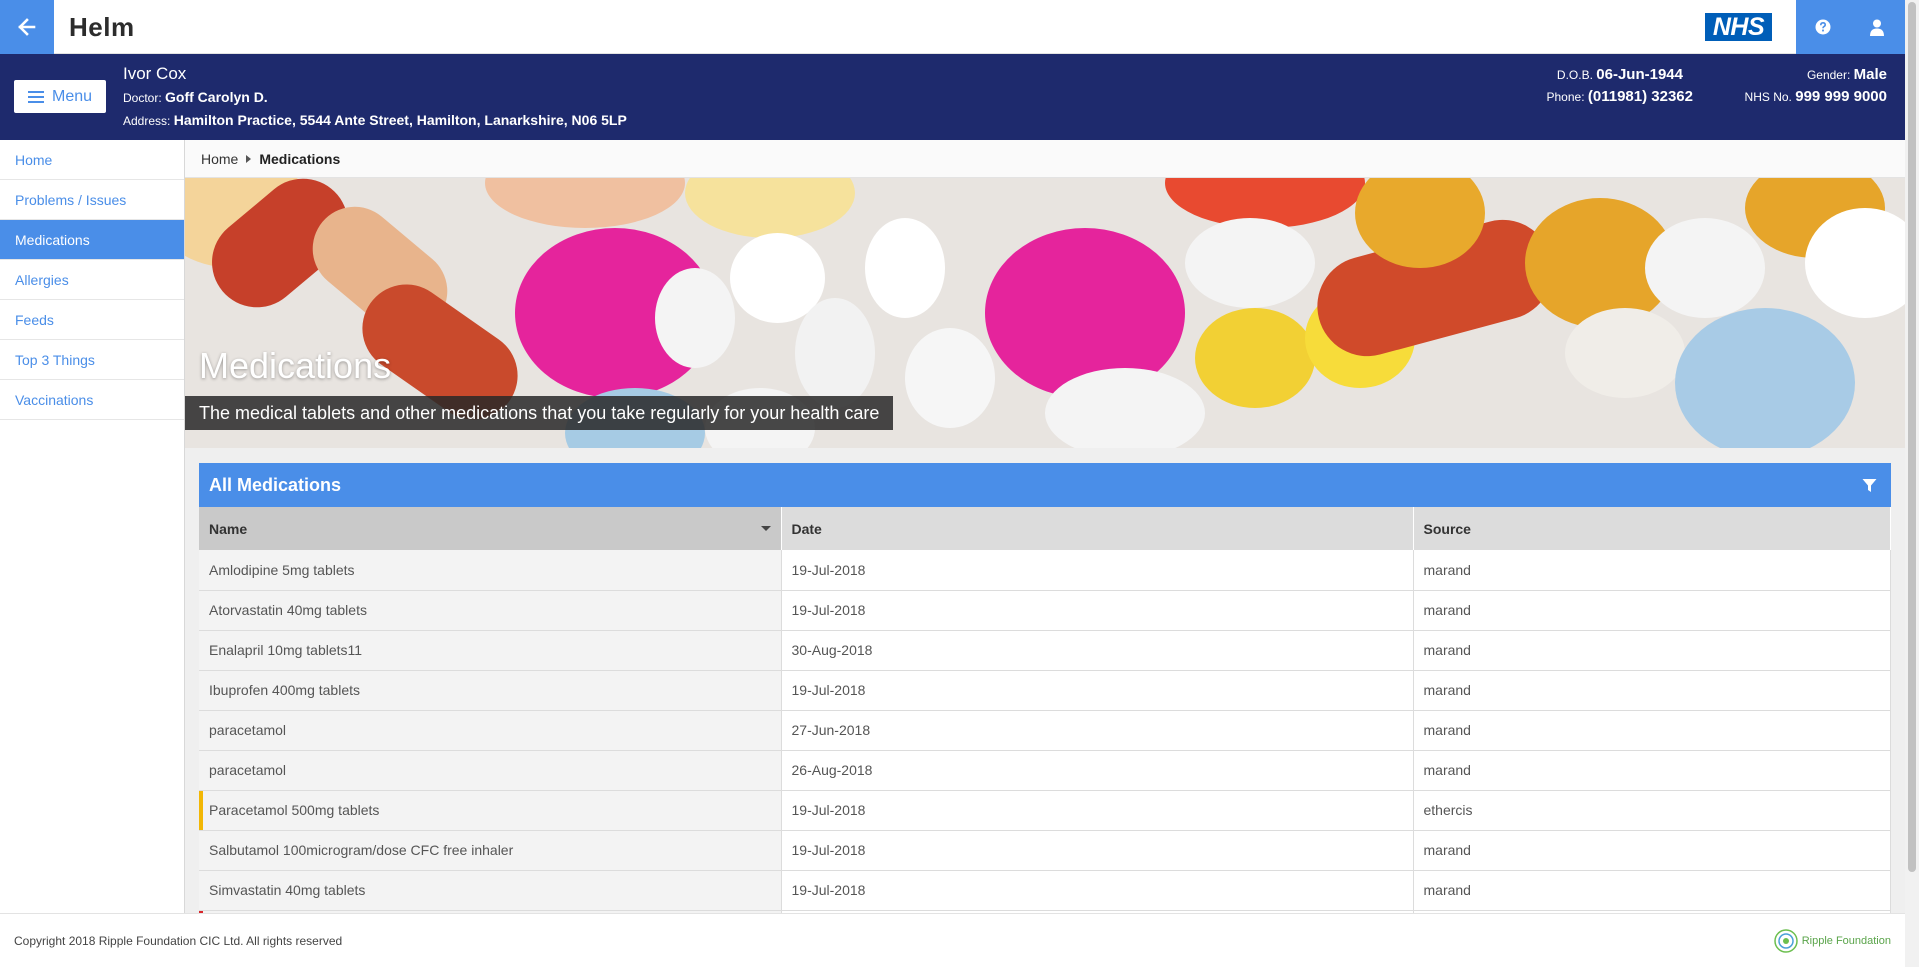  Describe the element at coordinates (92, 280) in the screenshot. I see `sidebar-item-allergies: Allergies` at that location.